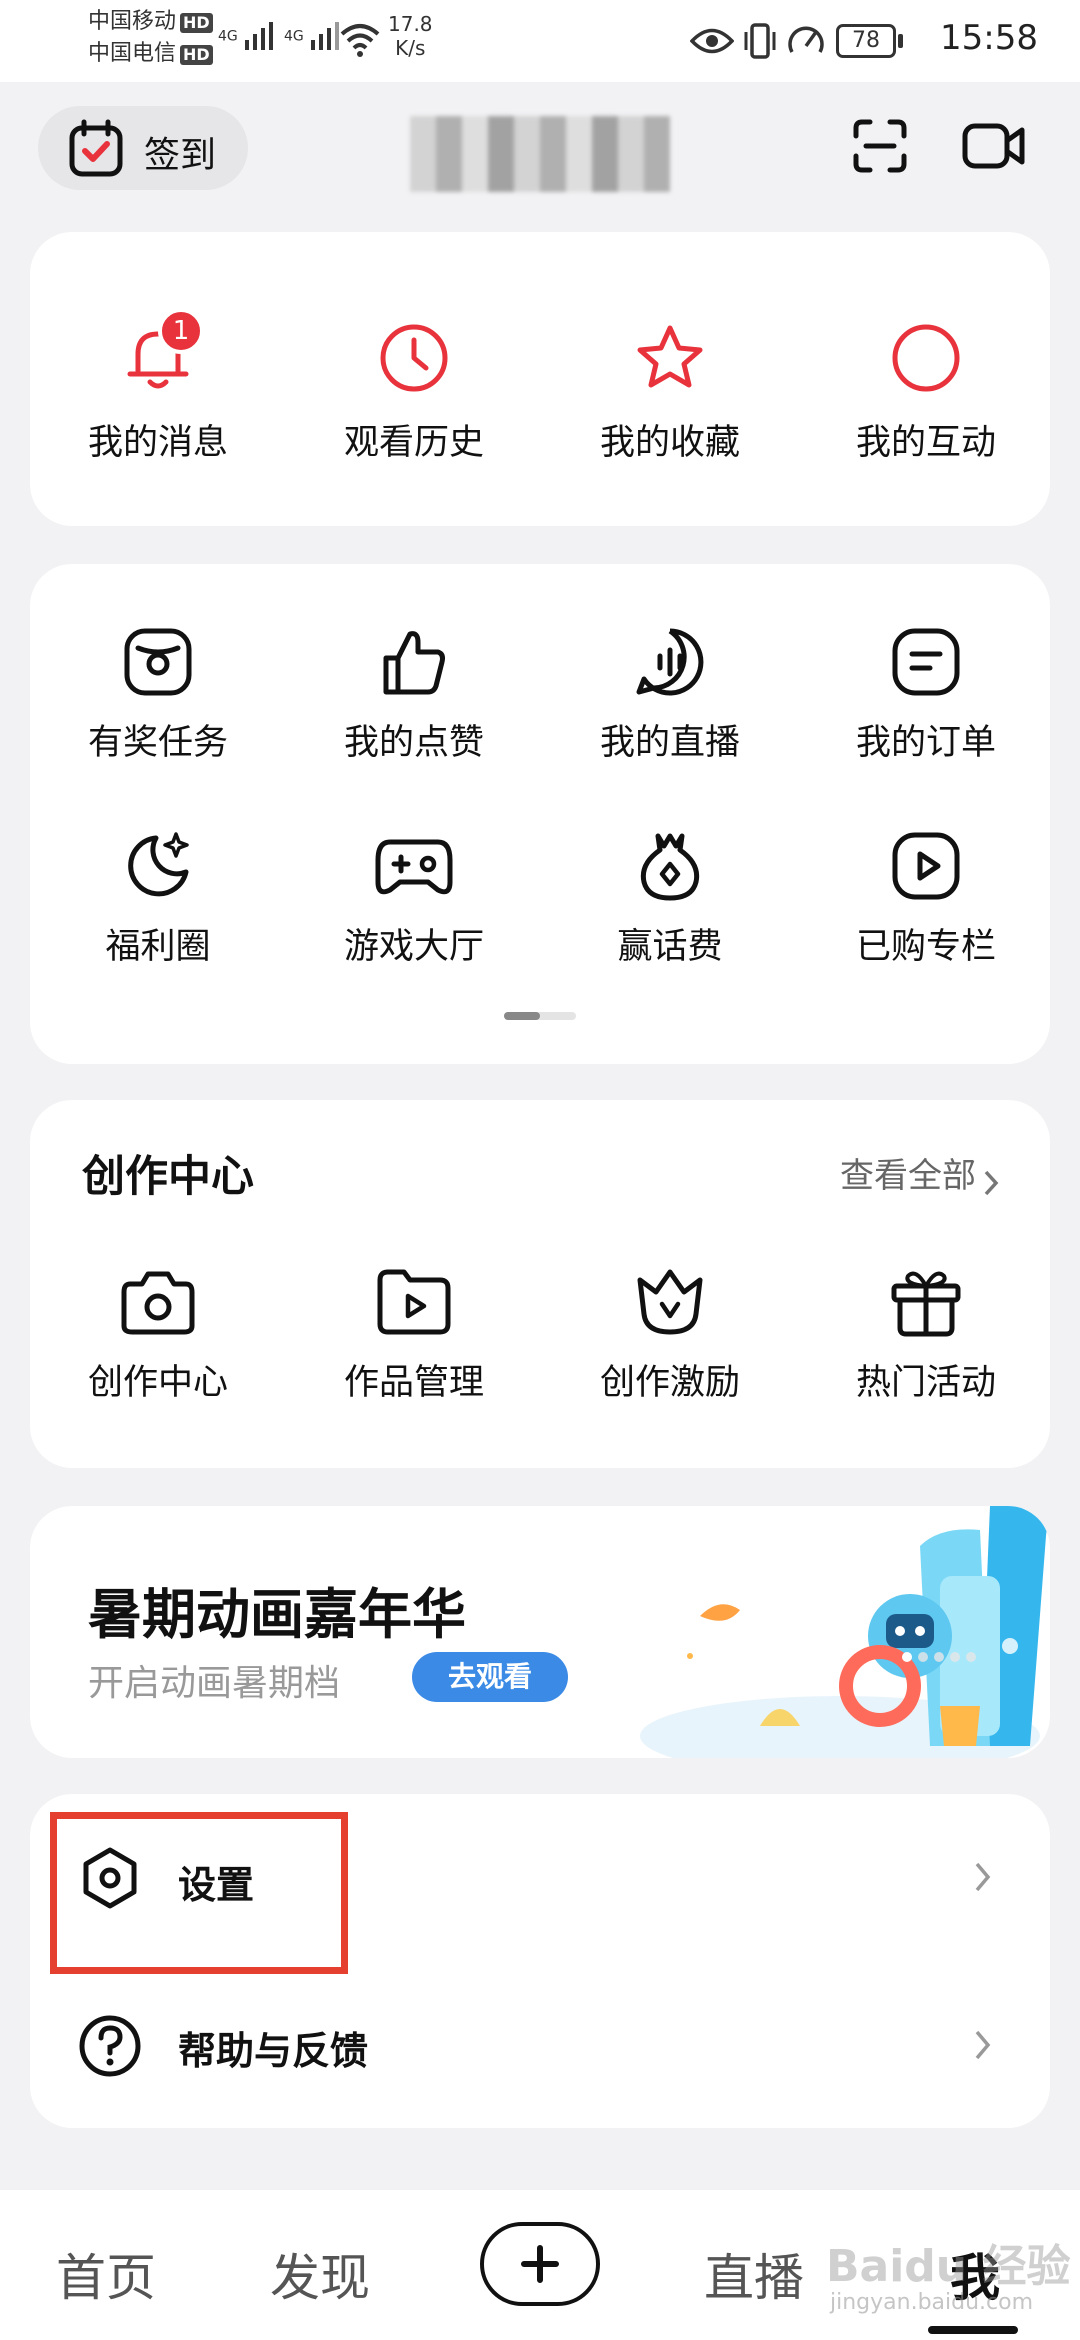  Describe the element at coordinates (670, 947) in the screenshot. I see `tool-label: 赢话费` at that location.